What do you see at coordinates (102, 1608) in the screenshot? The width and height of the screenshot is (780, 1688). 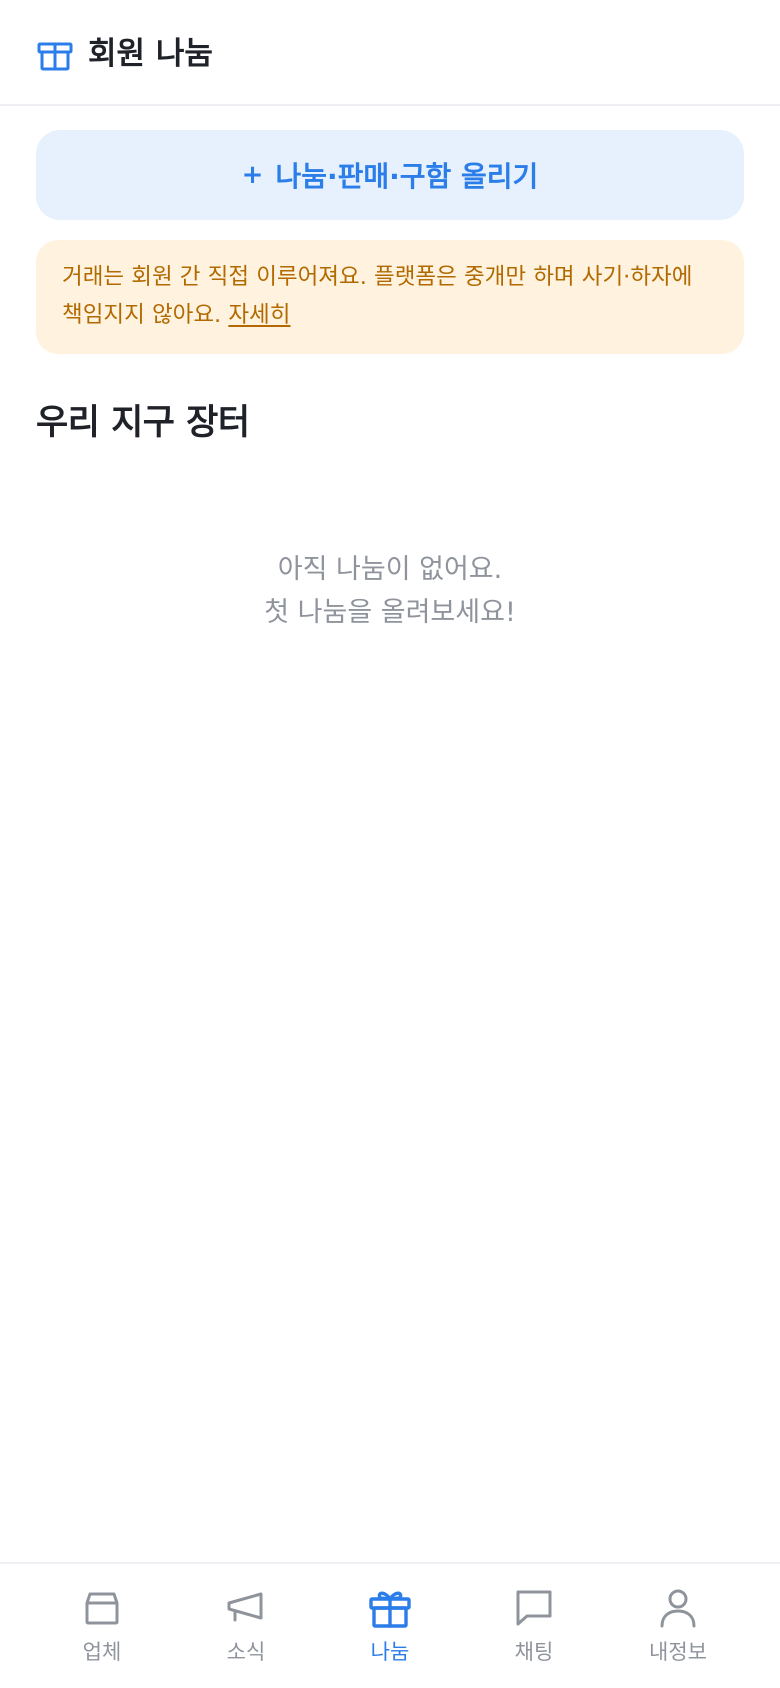 I see `store-icon` at bounding box center [102, 1608].